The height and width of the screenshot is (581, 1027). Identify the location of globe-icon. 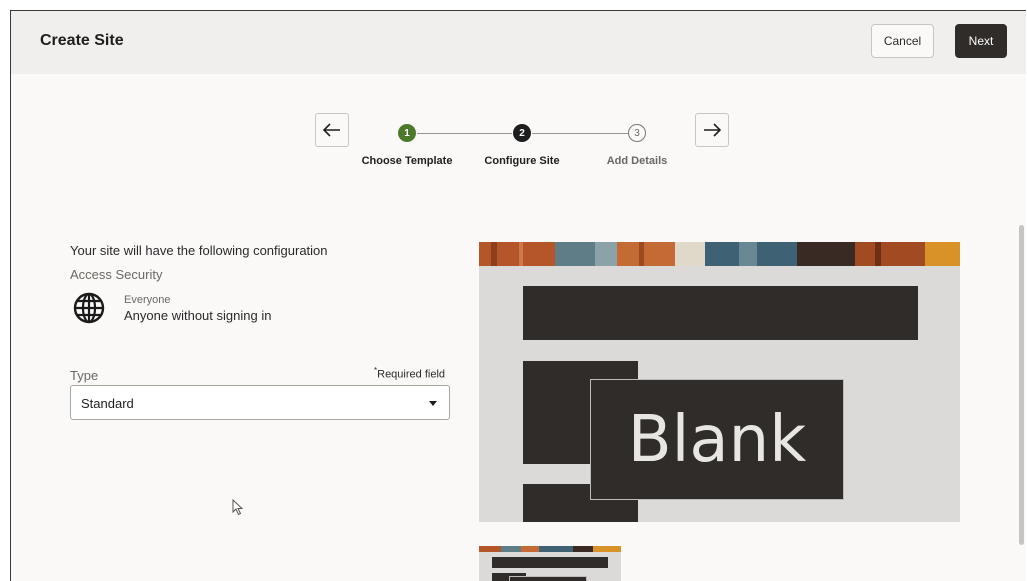
(89, 308).